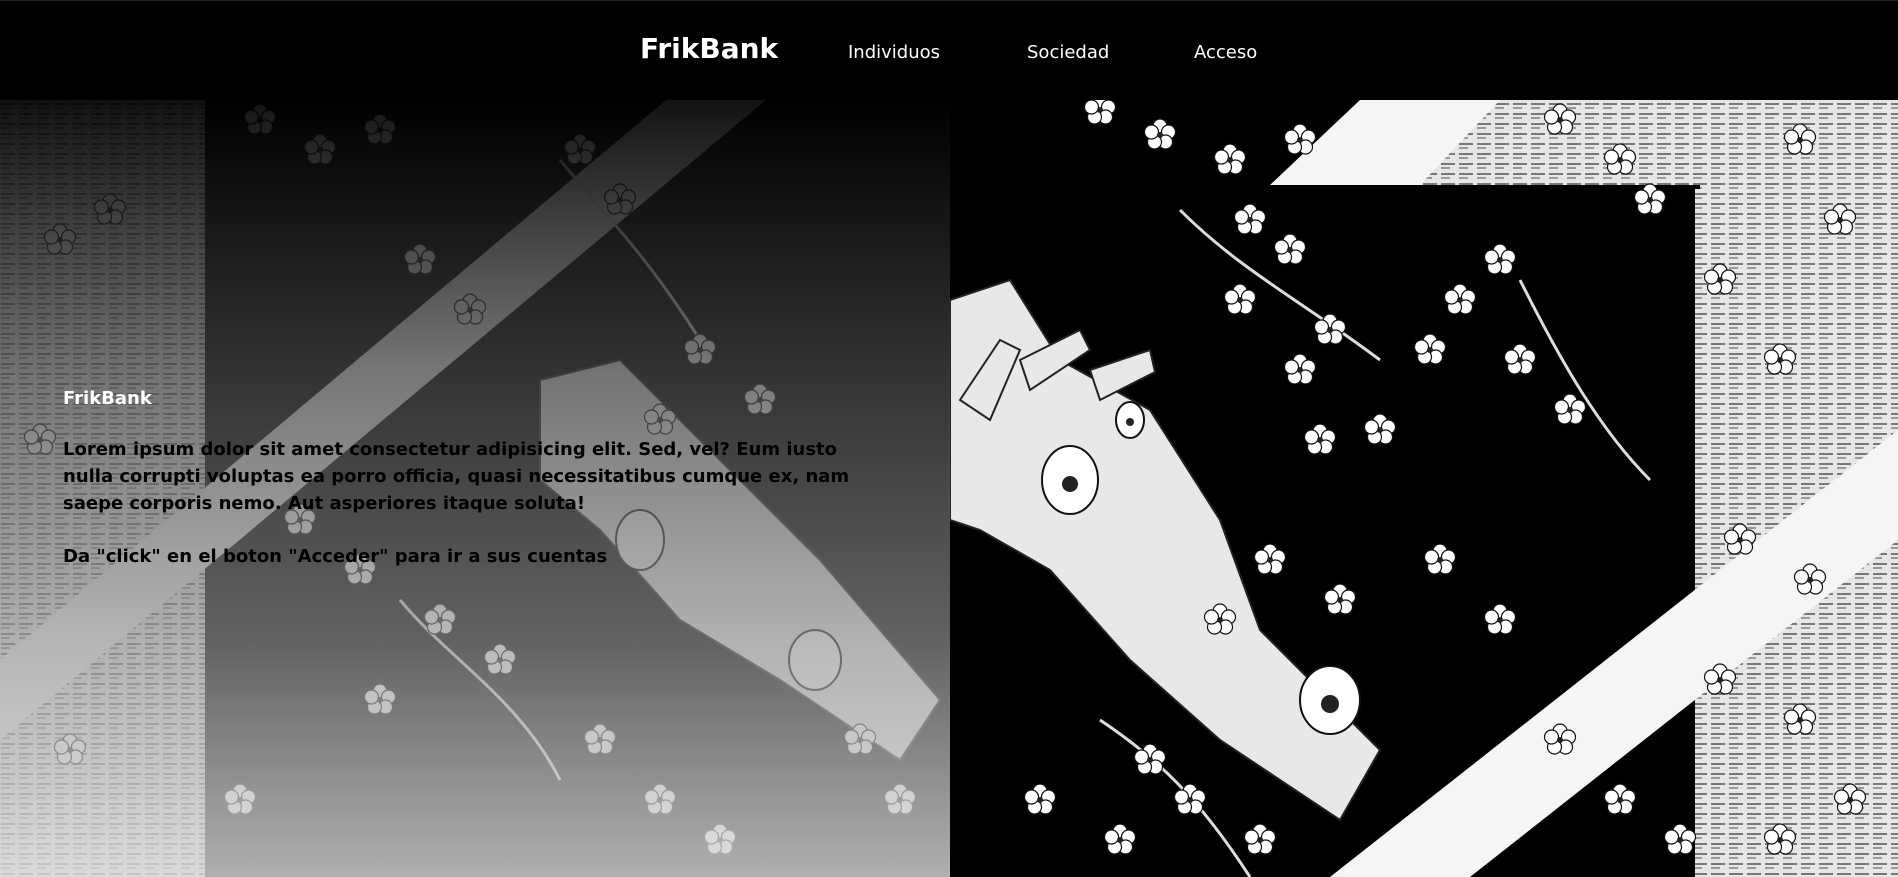 The height and width of the screenshot is (877, 1898). Describe the element at coordinates (894, 53) in the screenshot. I see `nav-link-individuos: Individuos` at that location.